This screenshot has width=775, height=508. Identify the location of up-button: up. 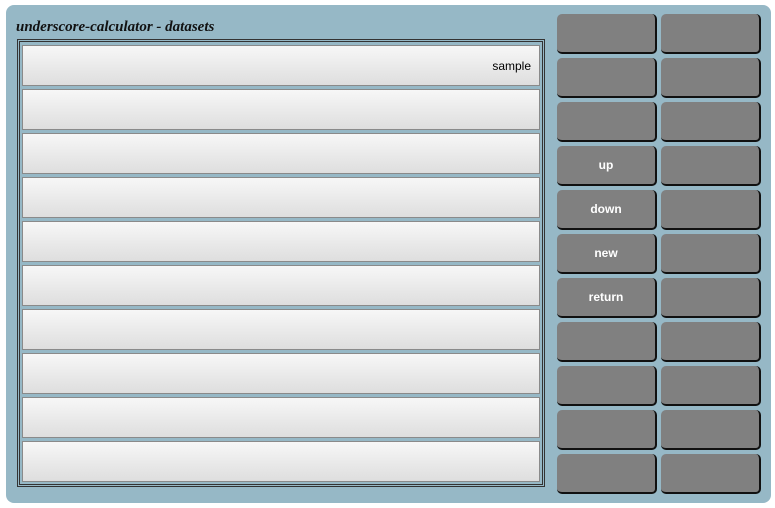
(607, 166).